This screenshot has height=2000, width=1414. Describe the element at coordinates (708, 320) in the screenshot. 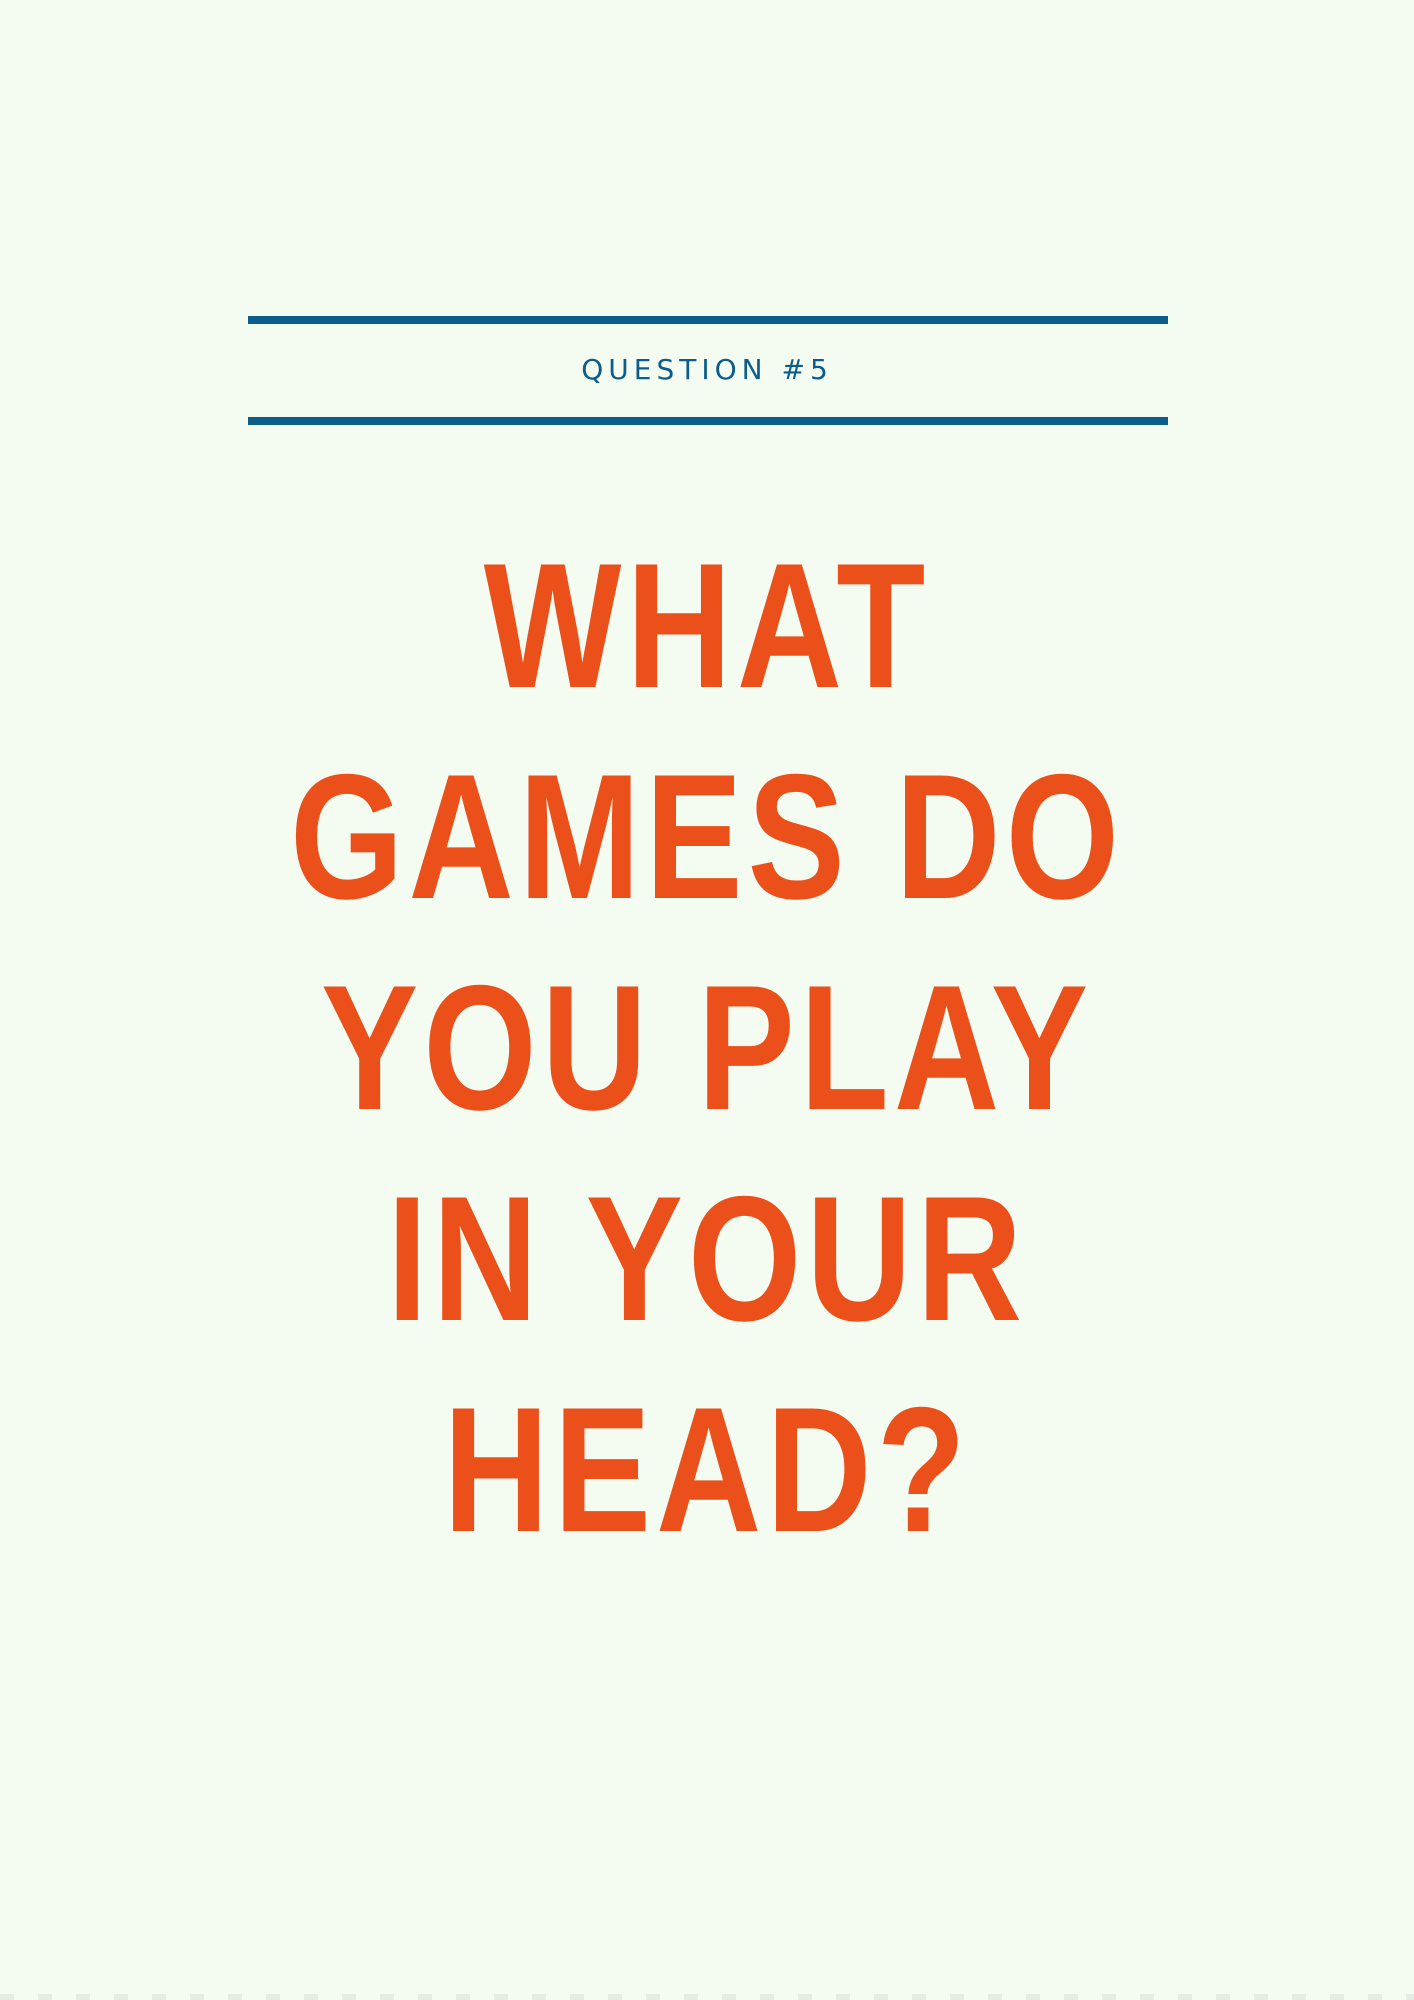

I see `top-divider` at that location.